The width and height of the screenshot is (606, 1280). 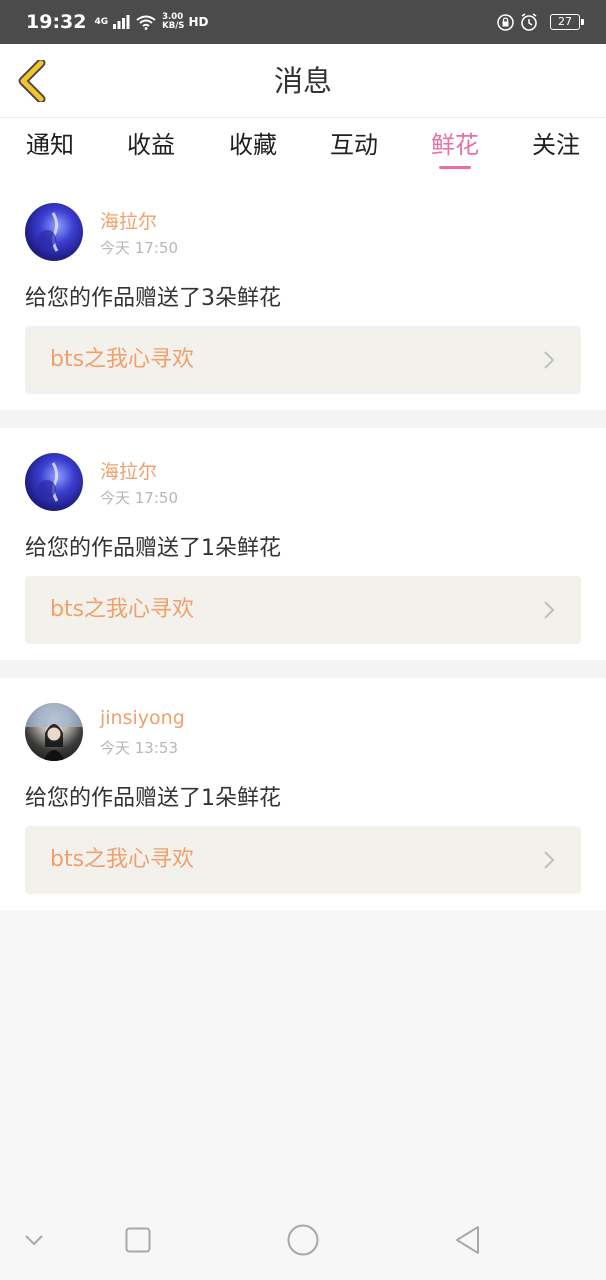 What do you see at coordinates (121, 22) in the screenshot?
I see `signal-icon` at bounding box center [121, 22].